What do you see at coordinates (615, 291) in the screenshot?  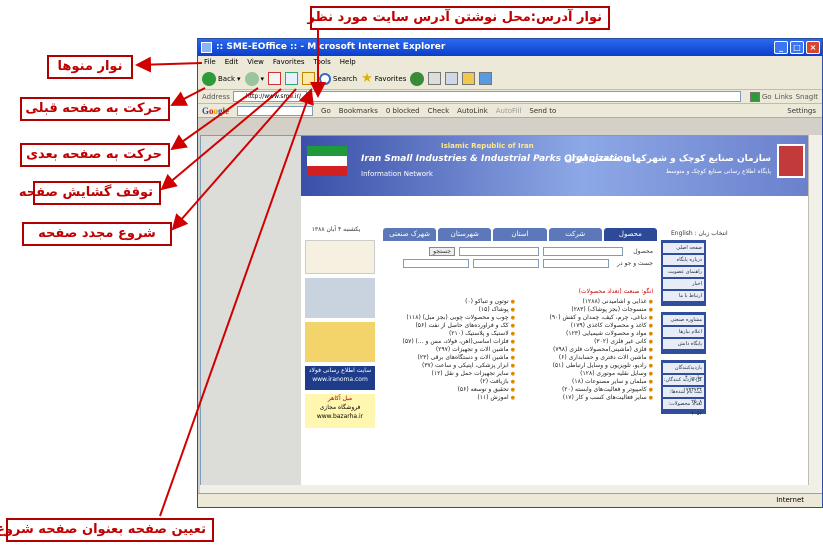 I see `category-heading: انگو: صنعت (تعداد محصولات)` at bounding box center [615, 291].